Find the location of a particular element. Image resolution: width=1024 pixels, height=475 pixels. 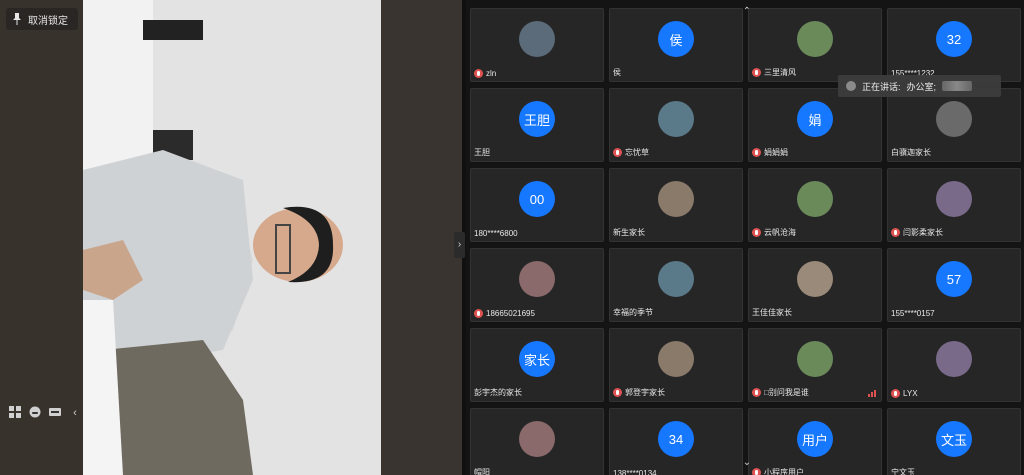

participant-tile: 侯侯 is located at coordinates (676, 45).